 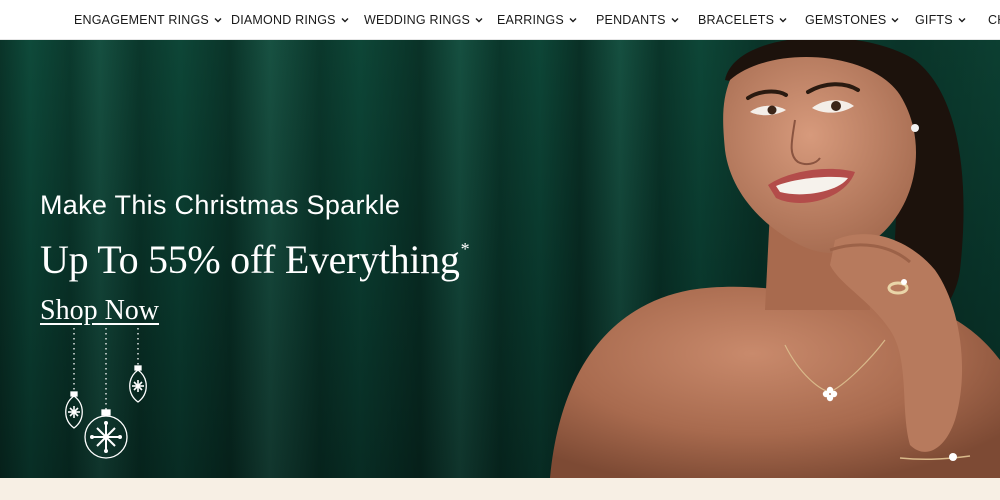 What do you see at coordinates (500, 489) in the screenshot?
I see `bottom-strip` at bounding box center [500, 489].